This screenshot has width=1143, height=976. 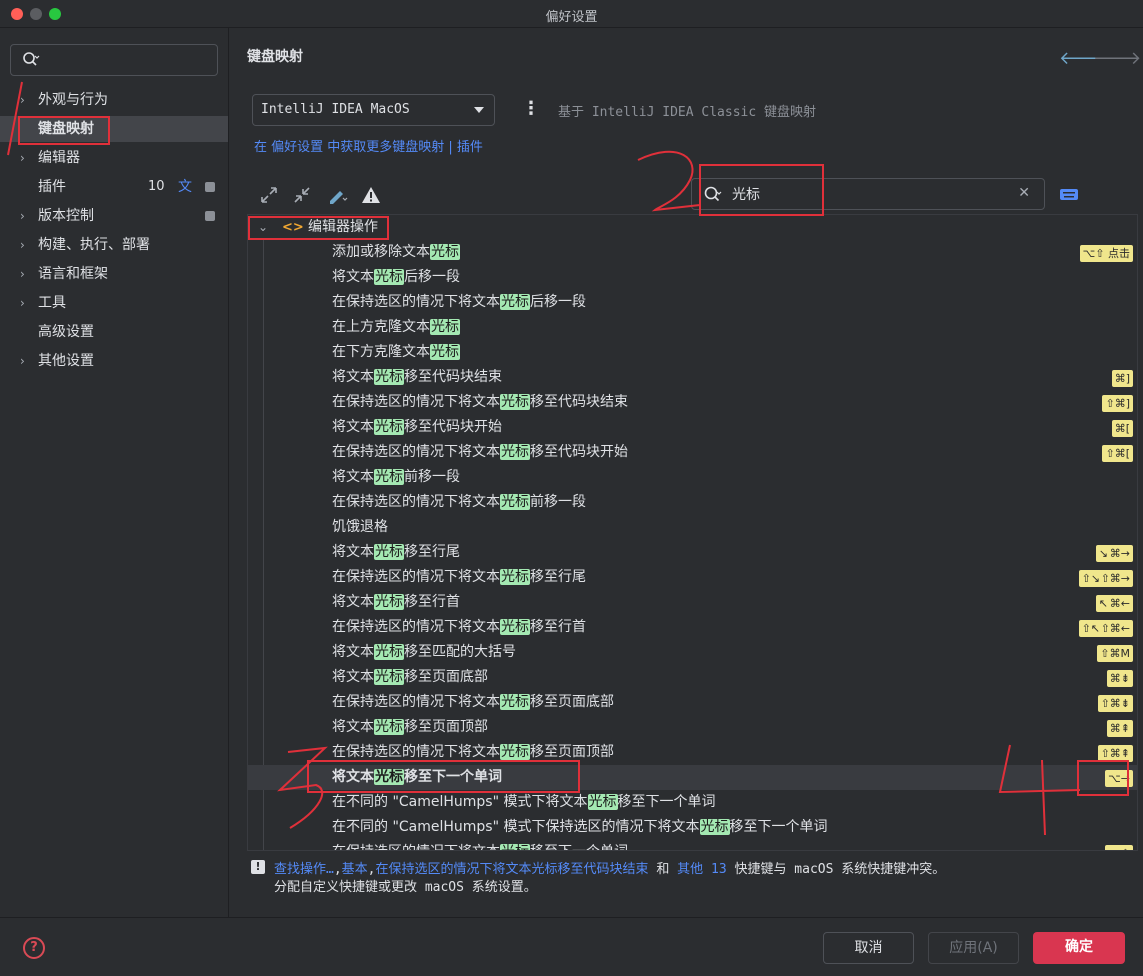 I want to click on cancel-button: 取消, so click(x=868, y=948).